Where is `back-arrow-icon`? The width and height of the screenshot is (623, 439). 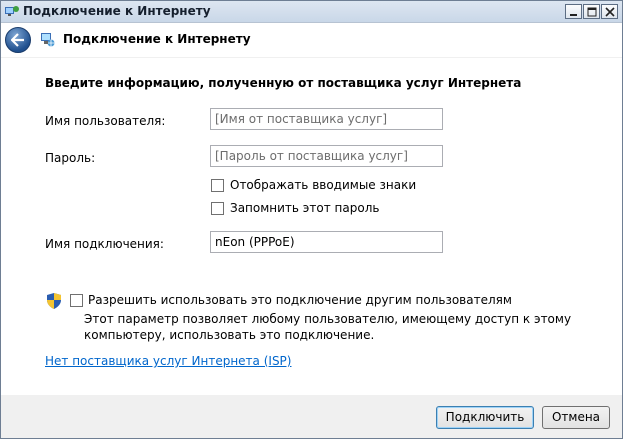 back-arrow-icon is located at coordinates (17, 40).